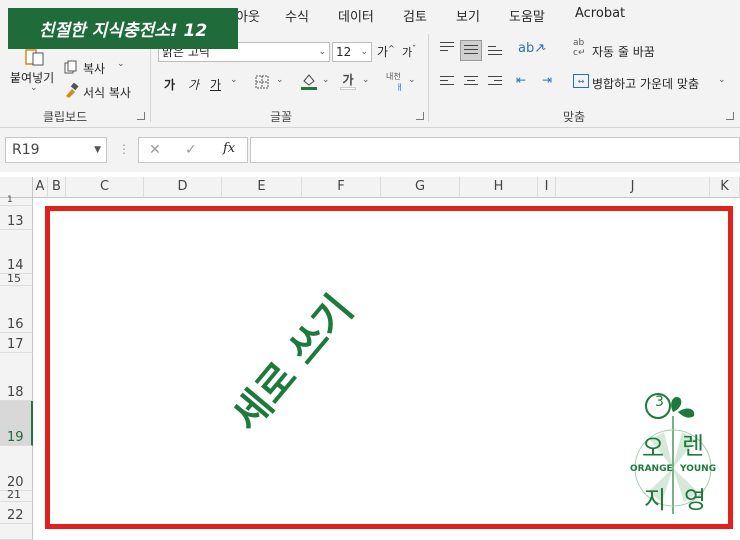  I want to click on align-middle-button, so click(471, 50).